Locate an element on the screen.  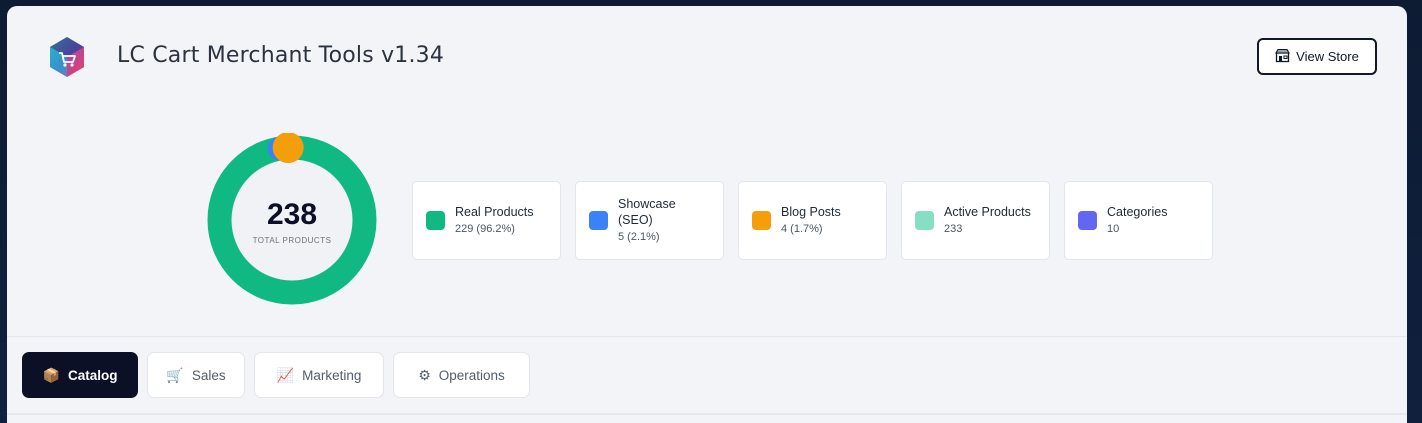
tab-catalog: 📦 Catalog is located at coordinates (80, 375).